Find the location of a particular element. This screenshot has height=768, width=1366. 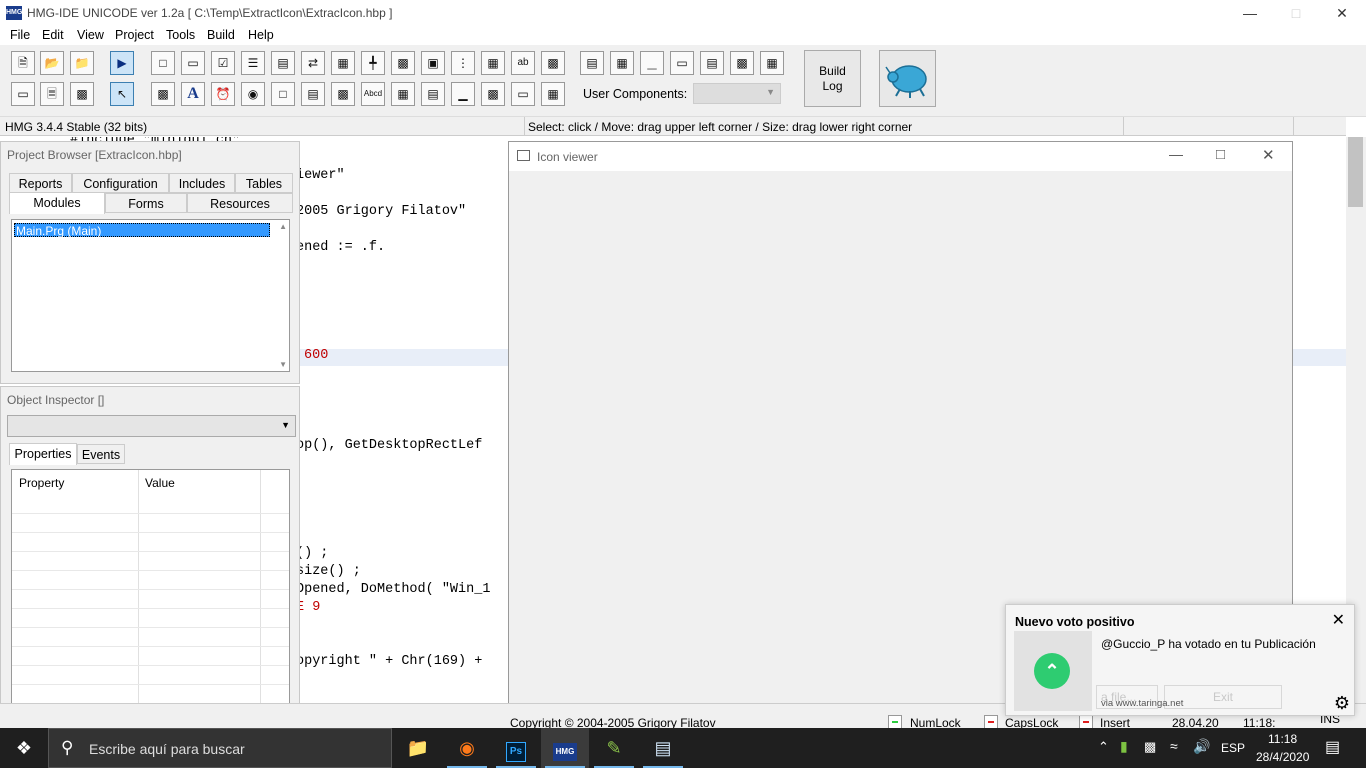

tab-properties: Properties is located at coordinates (43, 454).